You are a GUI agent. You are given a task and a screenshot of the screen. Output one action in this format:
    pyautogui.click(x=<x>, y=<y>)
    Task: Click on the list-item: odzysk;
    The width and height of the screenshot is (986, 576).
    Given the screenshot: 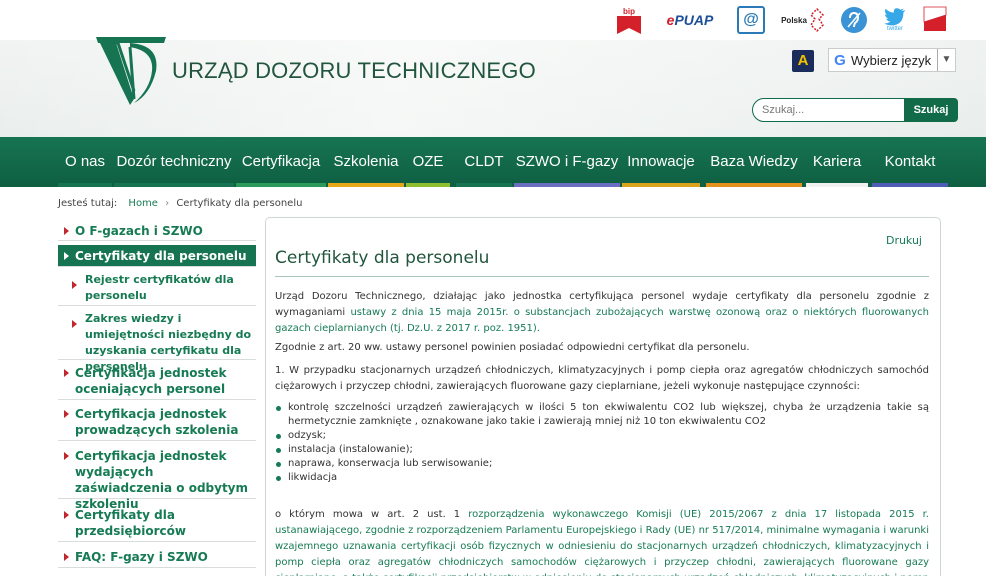 What is the action you would take?
    pyautogui.click(x=602, y=436)
    